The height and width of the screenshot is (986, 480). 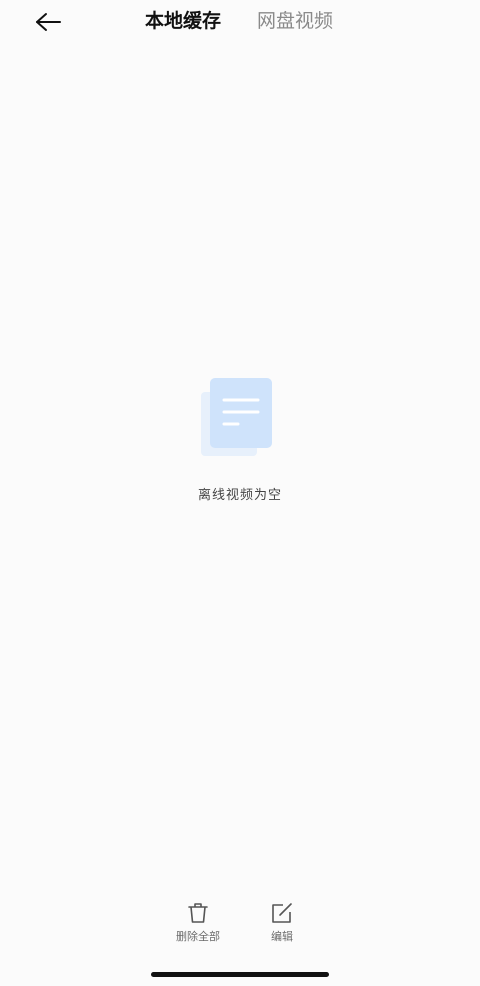 I want to click on empty-message: 离线视频为空, so click(x=239, y=495).